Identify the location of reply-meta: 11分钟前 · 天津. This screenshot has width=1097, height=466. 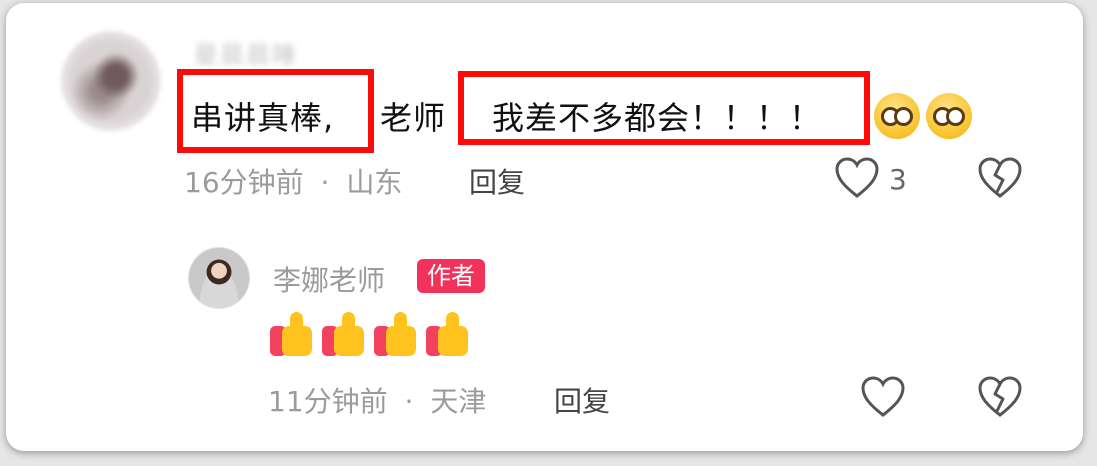
(377, 400).